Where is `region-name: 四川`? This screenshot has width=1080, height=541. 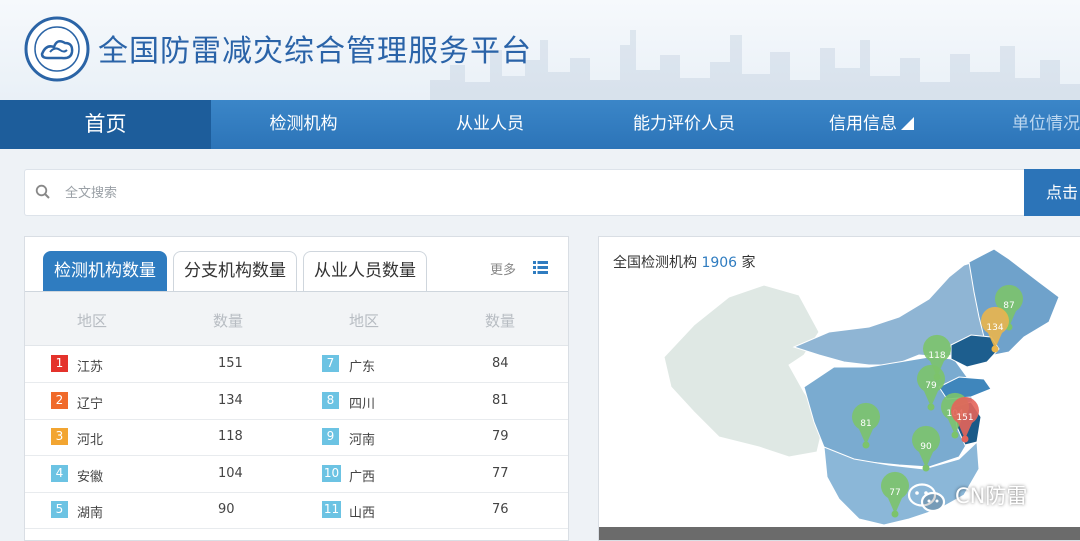
region-name: 四川 is located at coordinates (362, 404).